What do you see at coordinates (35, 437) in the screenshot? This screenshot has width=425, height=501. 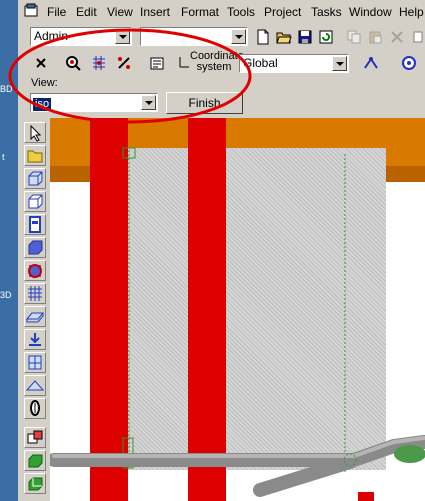 I see `component-tool-icon` at bounding box center [35, 437].